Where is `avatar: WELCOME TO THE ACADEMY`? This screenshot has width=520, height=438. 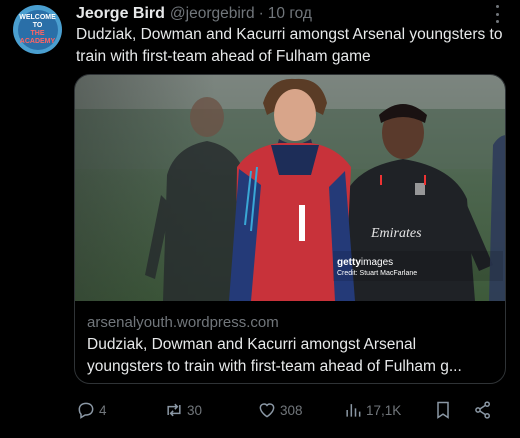
avatar: WELCOME TO THE ACADEMY is located at coordinates (37, 29).